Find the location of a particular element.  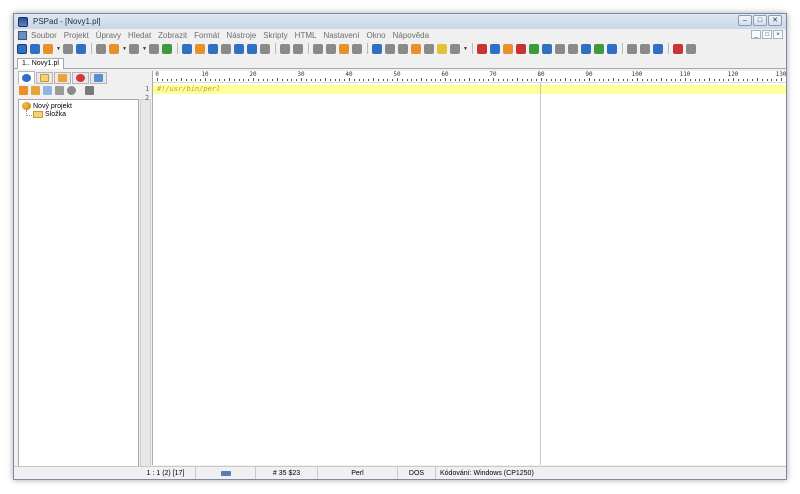

panel-tab-ftp is located at coordinates (62, 78).